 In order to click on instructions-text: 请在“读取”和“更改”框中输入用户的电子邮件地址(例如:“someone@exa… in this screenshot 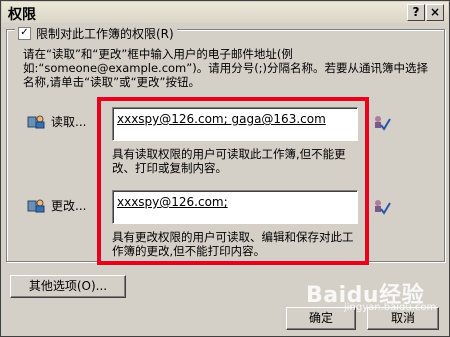, I will do `click(226, 68)`.